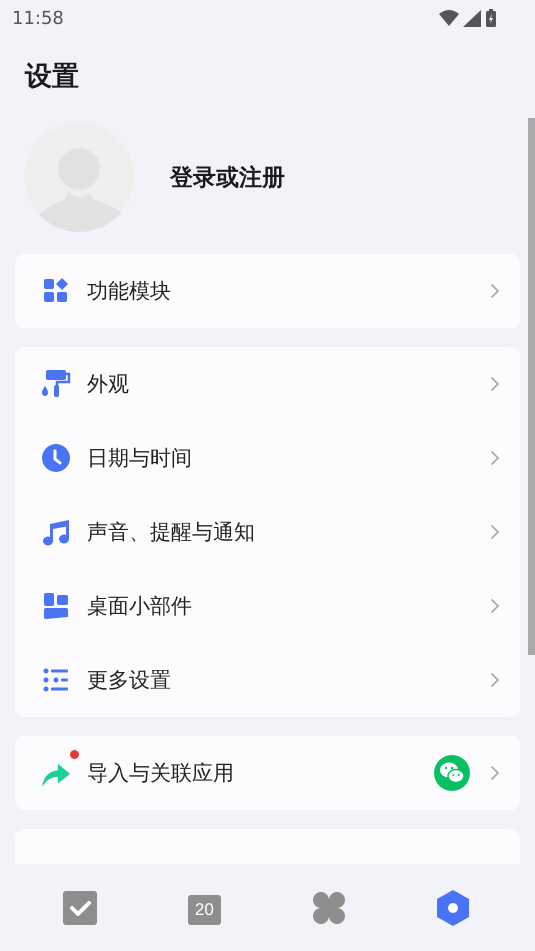  Describe the element at coordinates (56, 291) in the screenshot. I see `modules-icon` at that location.